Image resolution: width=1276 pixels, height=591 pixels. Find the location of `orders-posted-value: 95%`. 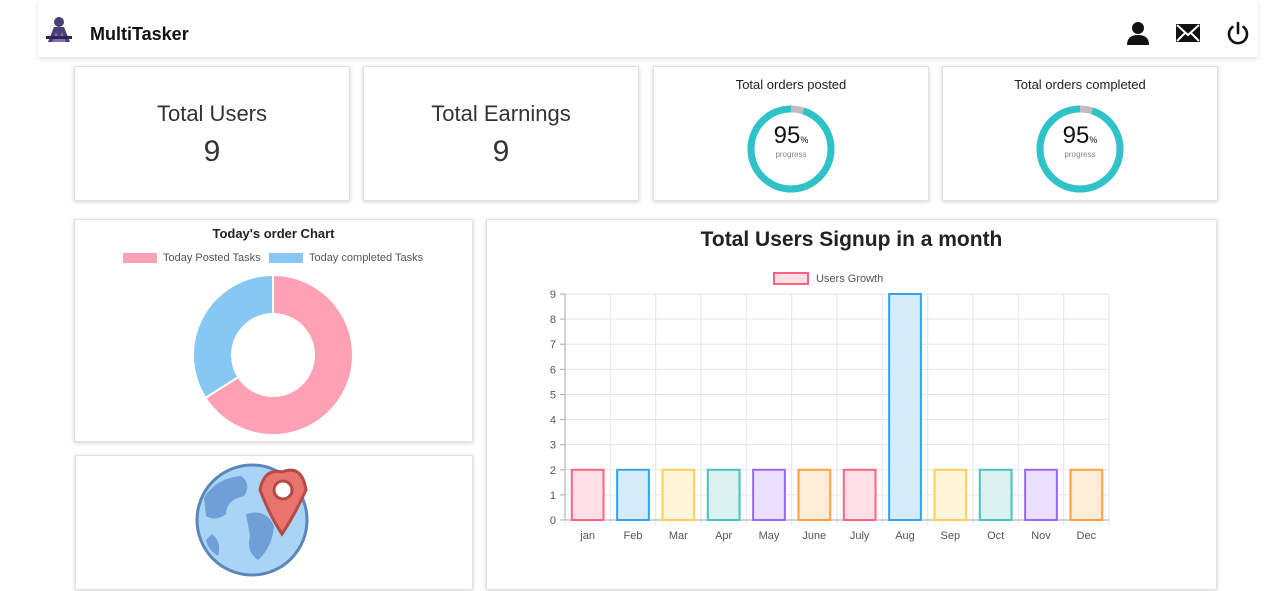

orders-posted-value: 95% is located at coordinates (791, 136).